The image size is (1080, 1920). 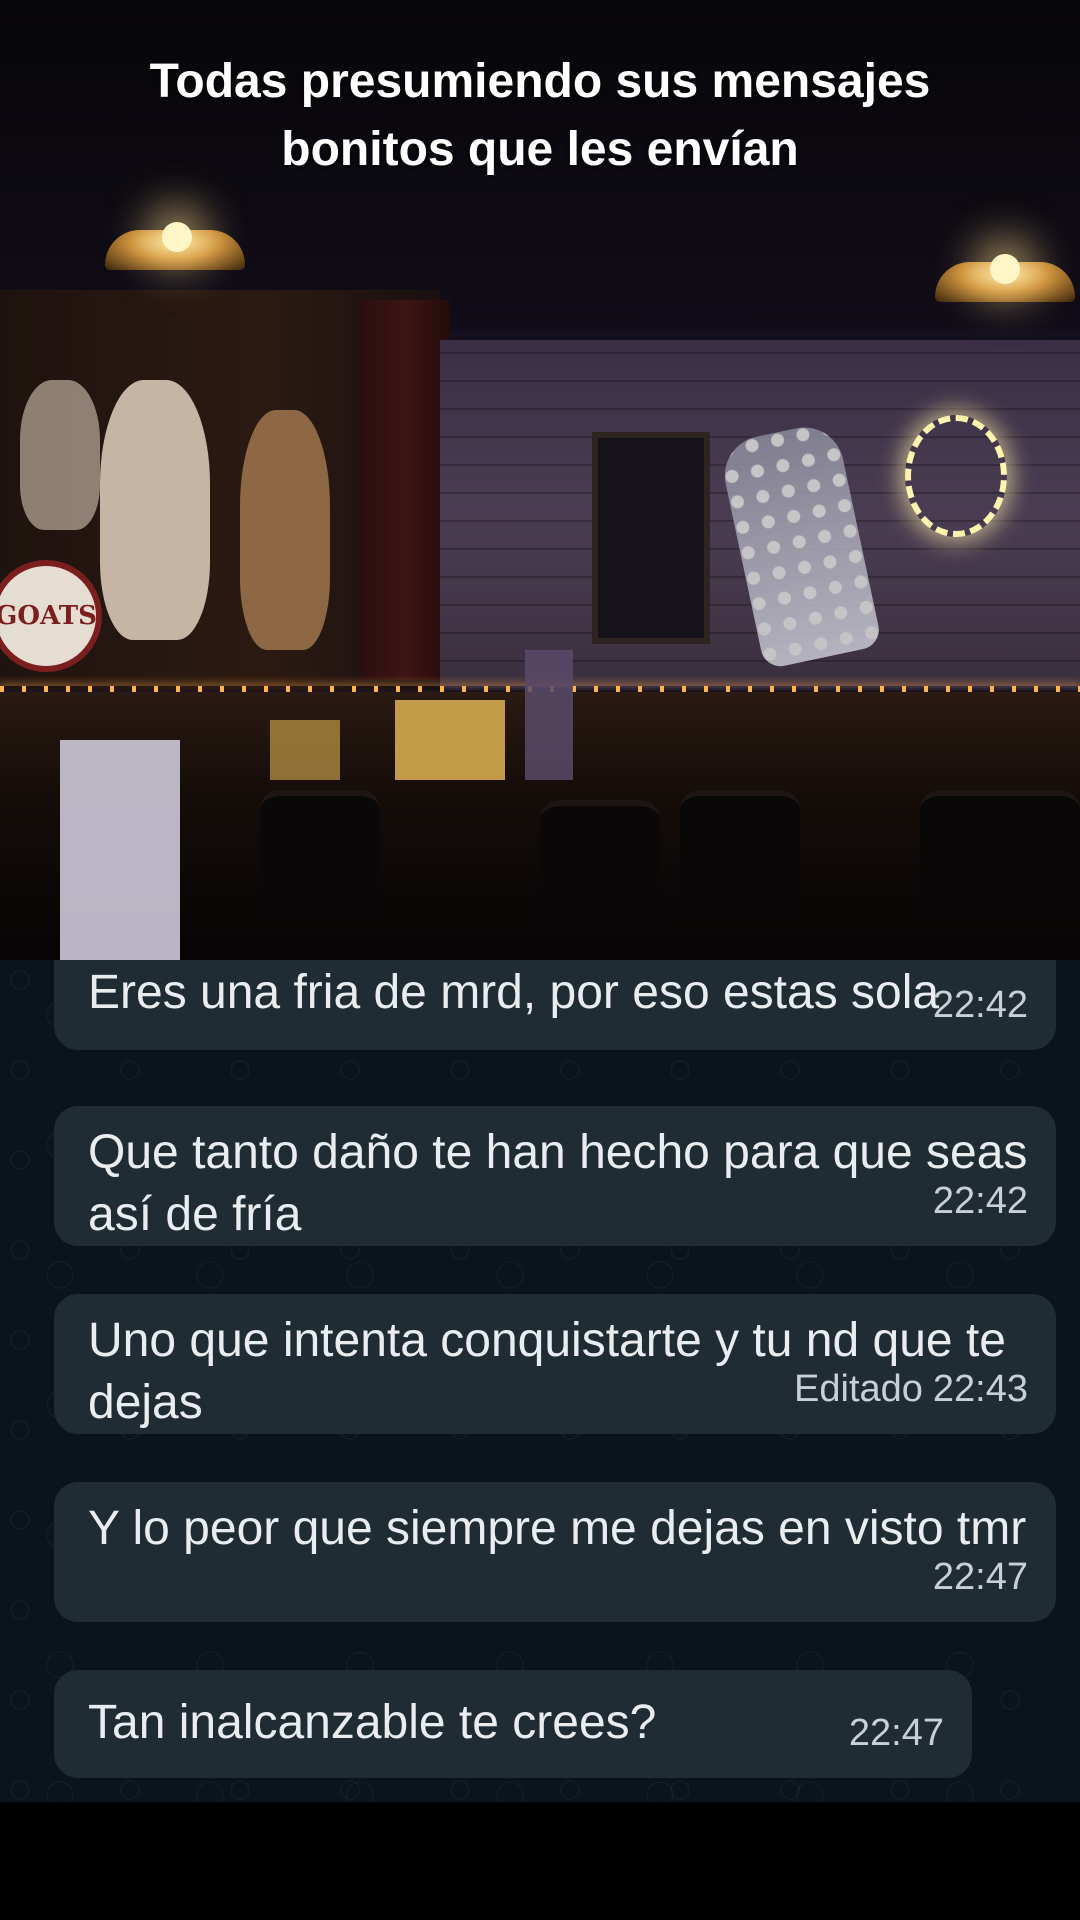 I want to click on bottom-letterbox, so click(x=540, y=1861).